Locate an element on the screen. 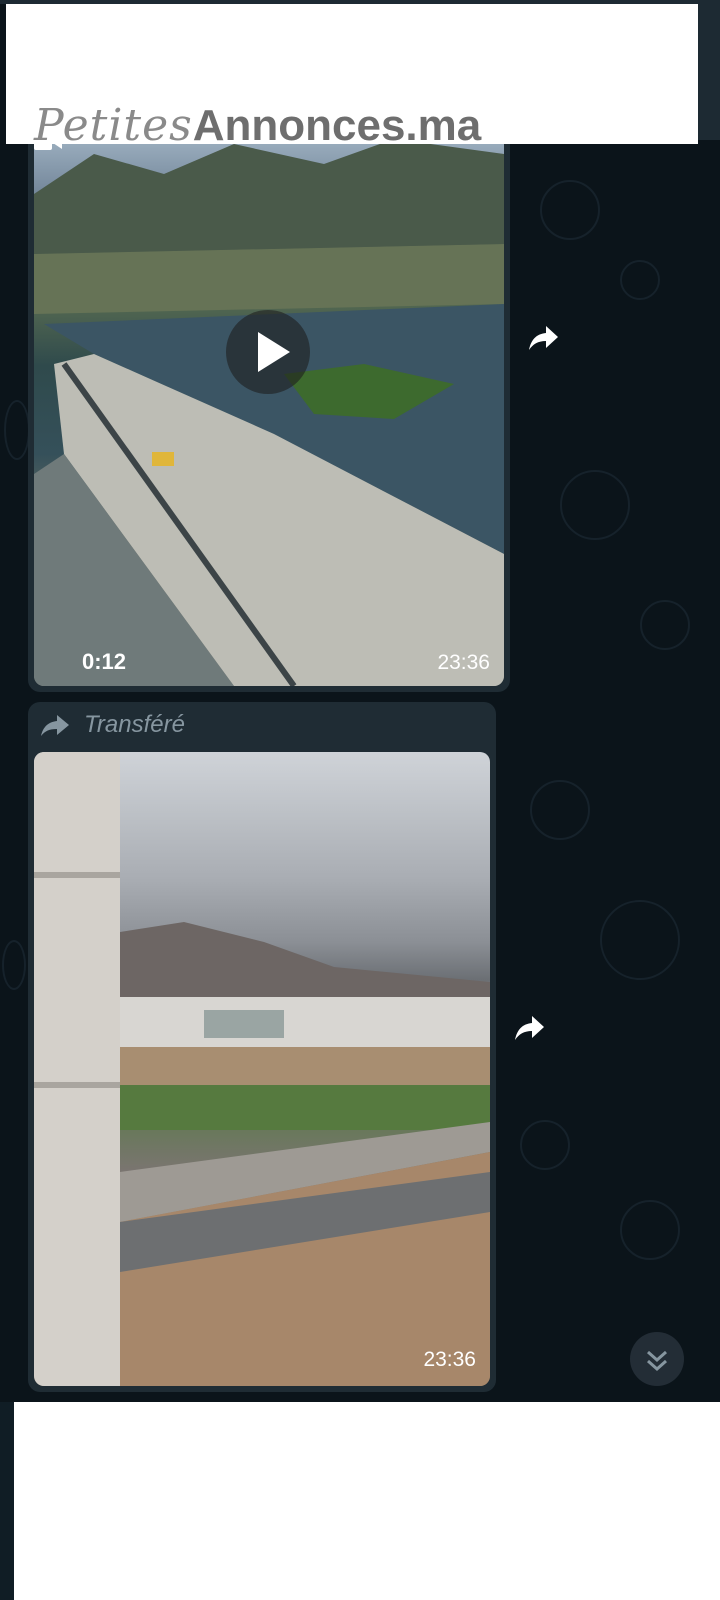 This screenshot has height=1600, width=720. video-duration: 0:12 is located at coordinates (104, 661).